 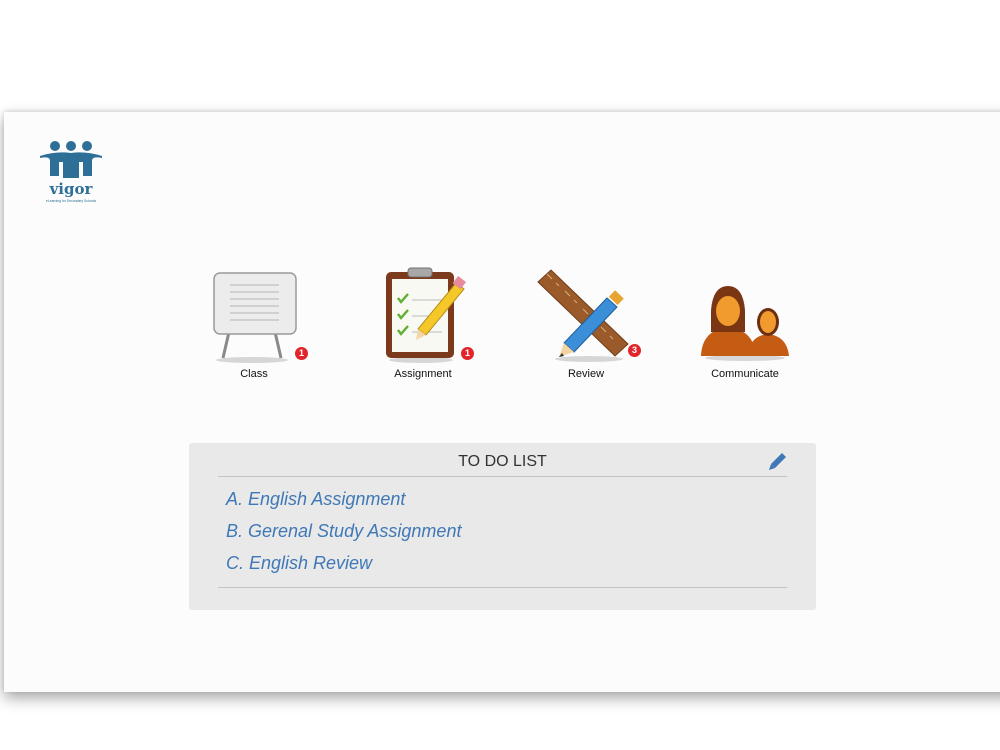 I want to click on nav-assignment-label: Assignment, so click(x=423, y=374).